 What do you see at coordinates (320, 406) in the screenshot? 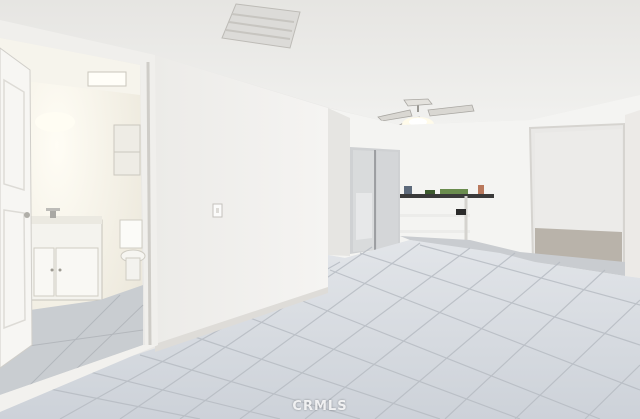
I see `watermark: CRMLS` at bounding box center [320, 406].